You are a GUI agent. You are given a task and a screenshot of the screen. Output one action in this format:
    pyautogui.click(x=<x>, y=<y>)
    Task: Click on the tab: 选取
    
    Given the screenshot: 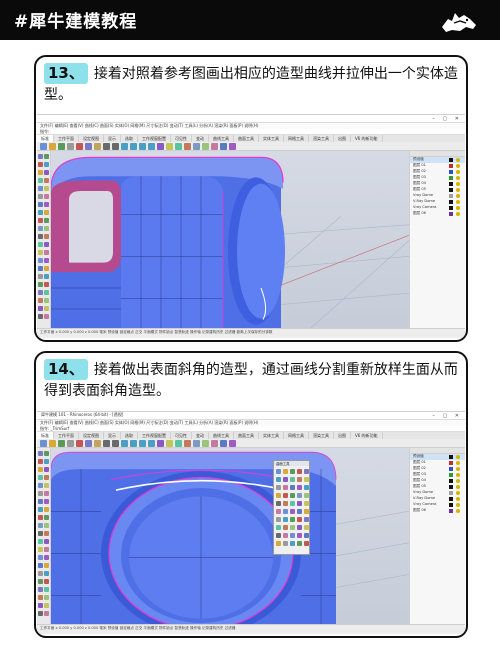 What is the action you would take?
    pyautogui.click(x=129, y=138)
    